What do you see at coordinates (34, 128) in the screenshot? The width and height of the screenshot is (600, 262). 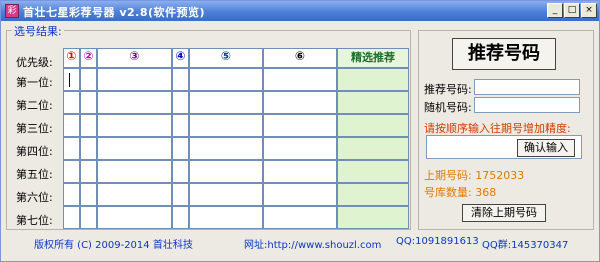 I see `row-label-3: 第三位:` at bounding box center [34, 128].